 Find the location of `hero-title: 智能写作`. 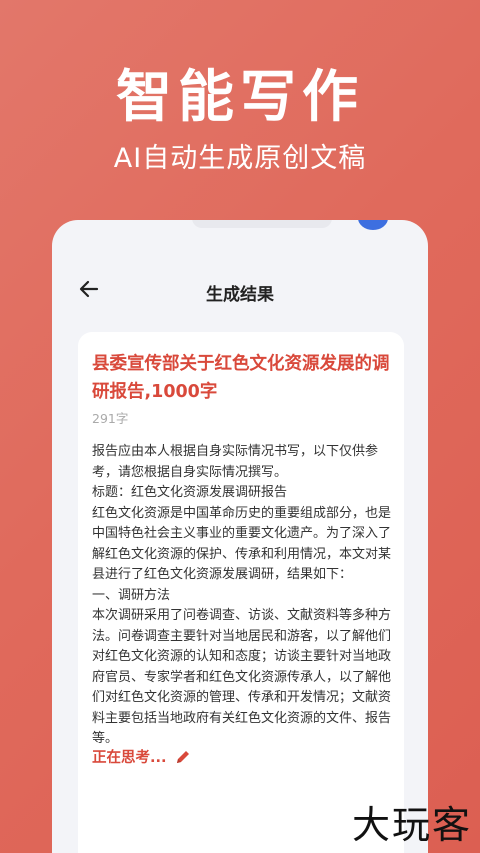

hero-title: 智能写作 is located at coordinates (240, 97).